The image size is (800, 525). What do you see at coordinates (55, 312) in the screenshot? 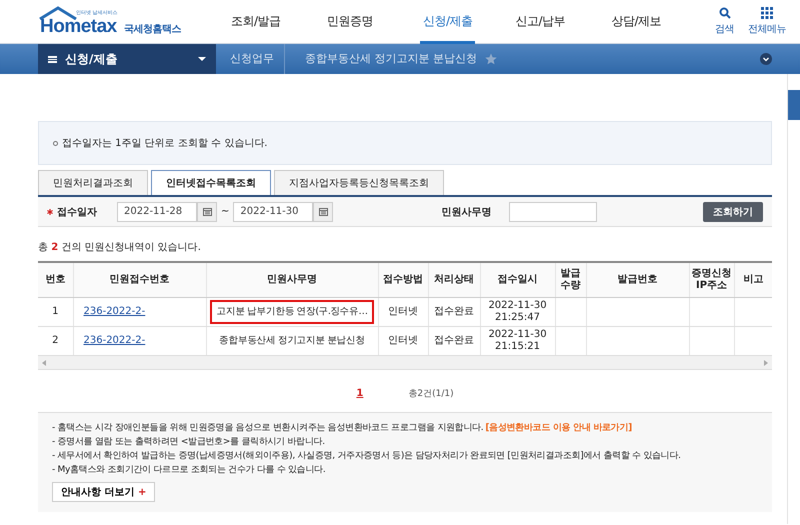
I see `table-cell: 1` at bounding box center [55, 312].